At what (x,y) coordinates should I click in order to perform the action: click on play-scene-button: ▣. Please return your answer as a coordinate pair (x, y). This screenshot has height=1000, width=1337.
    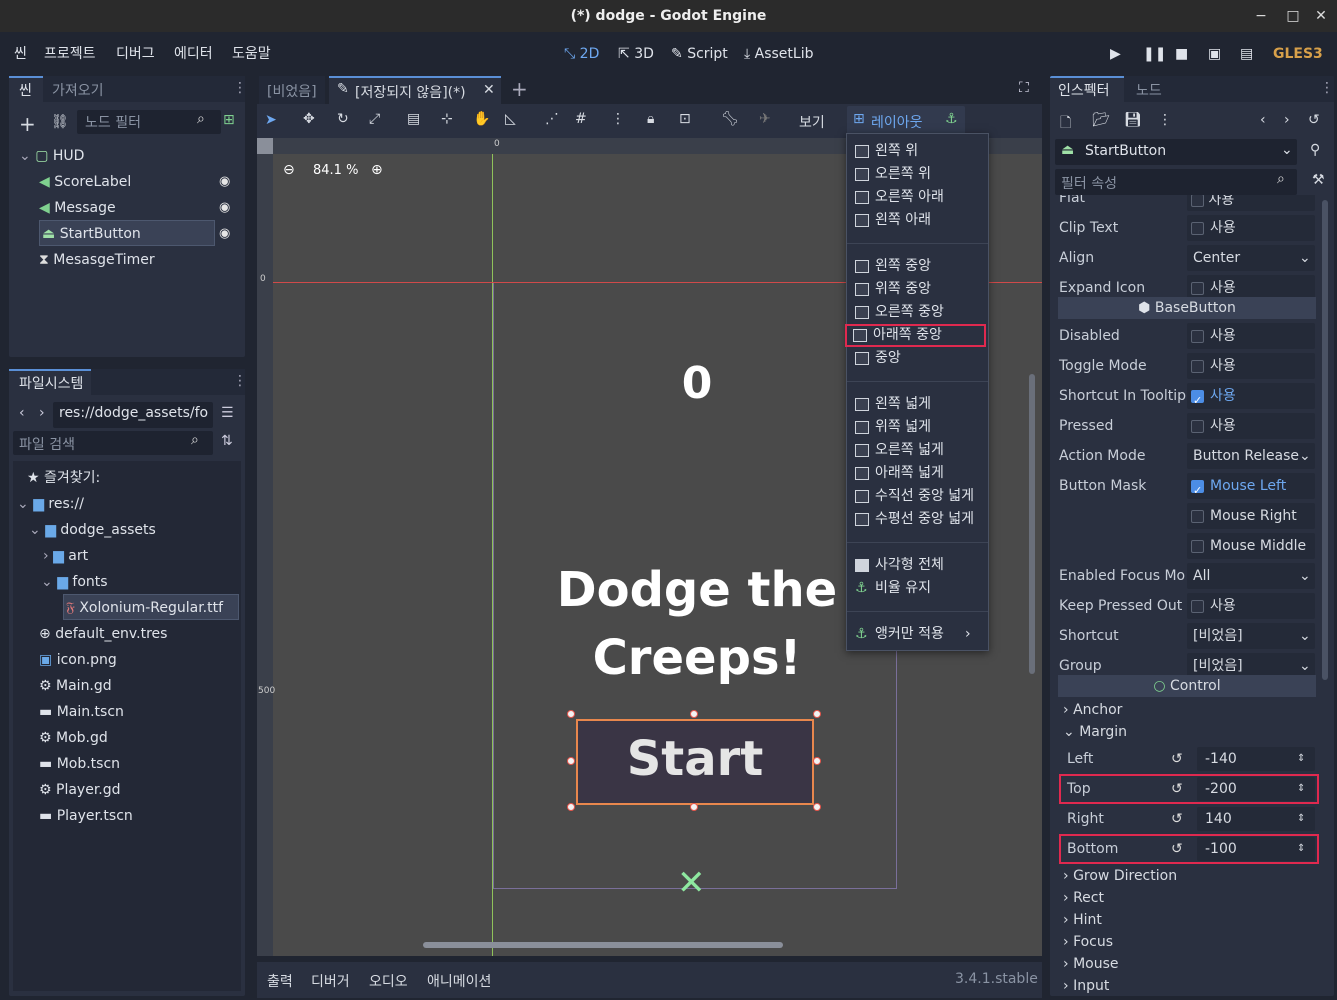
    Looking at the image, I should click on (1214, 53).